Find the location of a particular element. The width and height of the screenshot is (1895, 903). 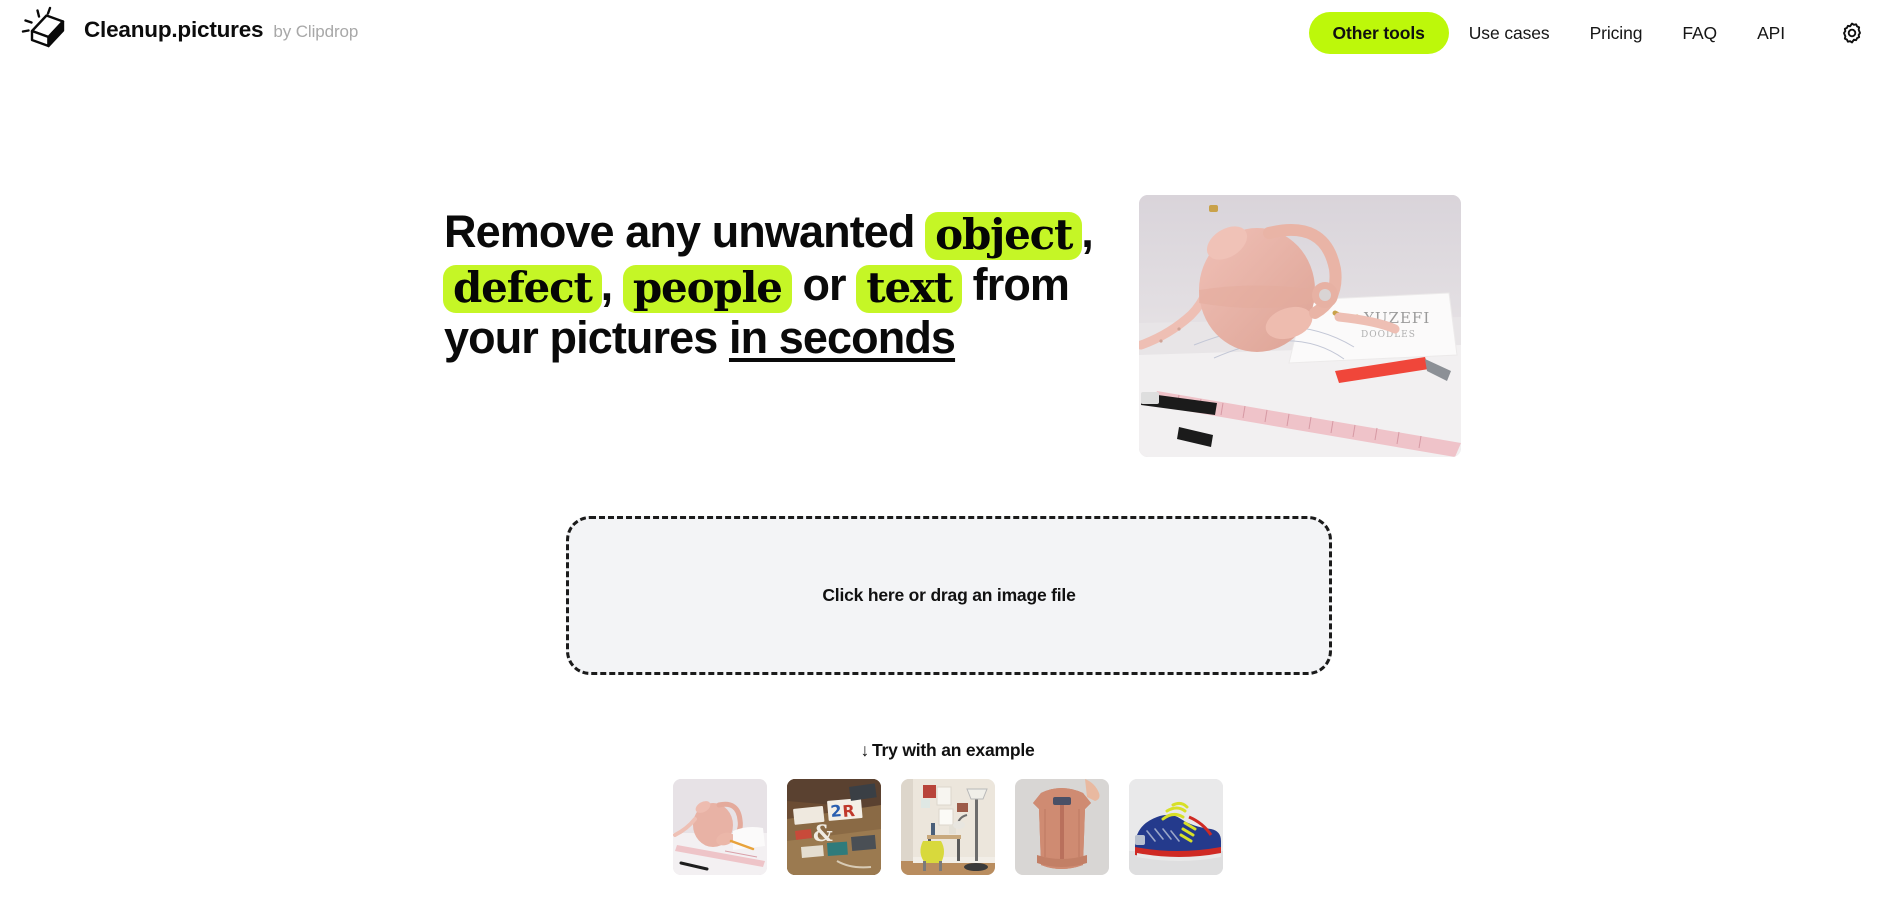

main-navigation: Other tools Use cases Pricing FAQ API is located at coordinates (1591, 33).